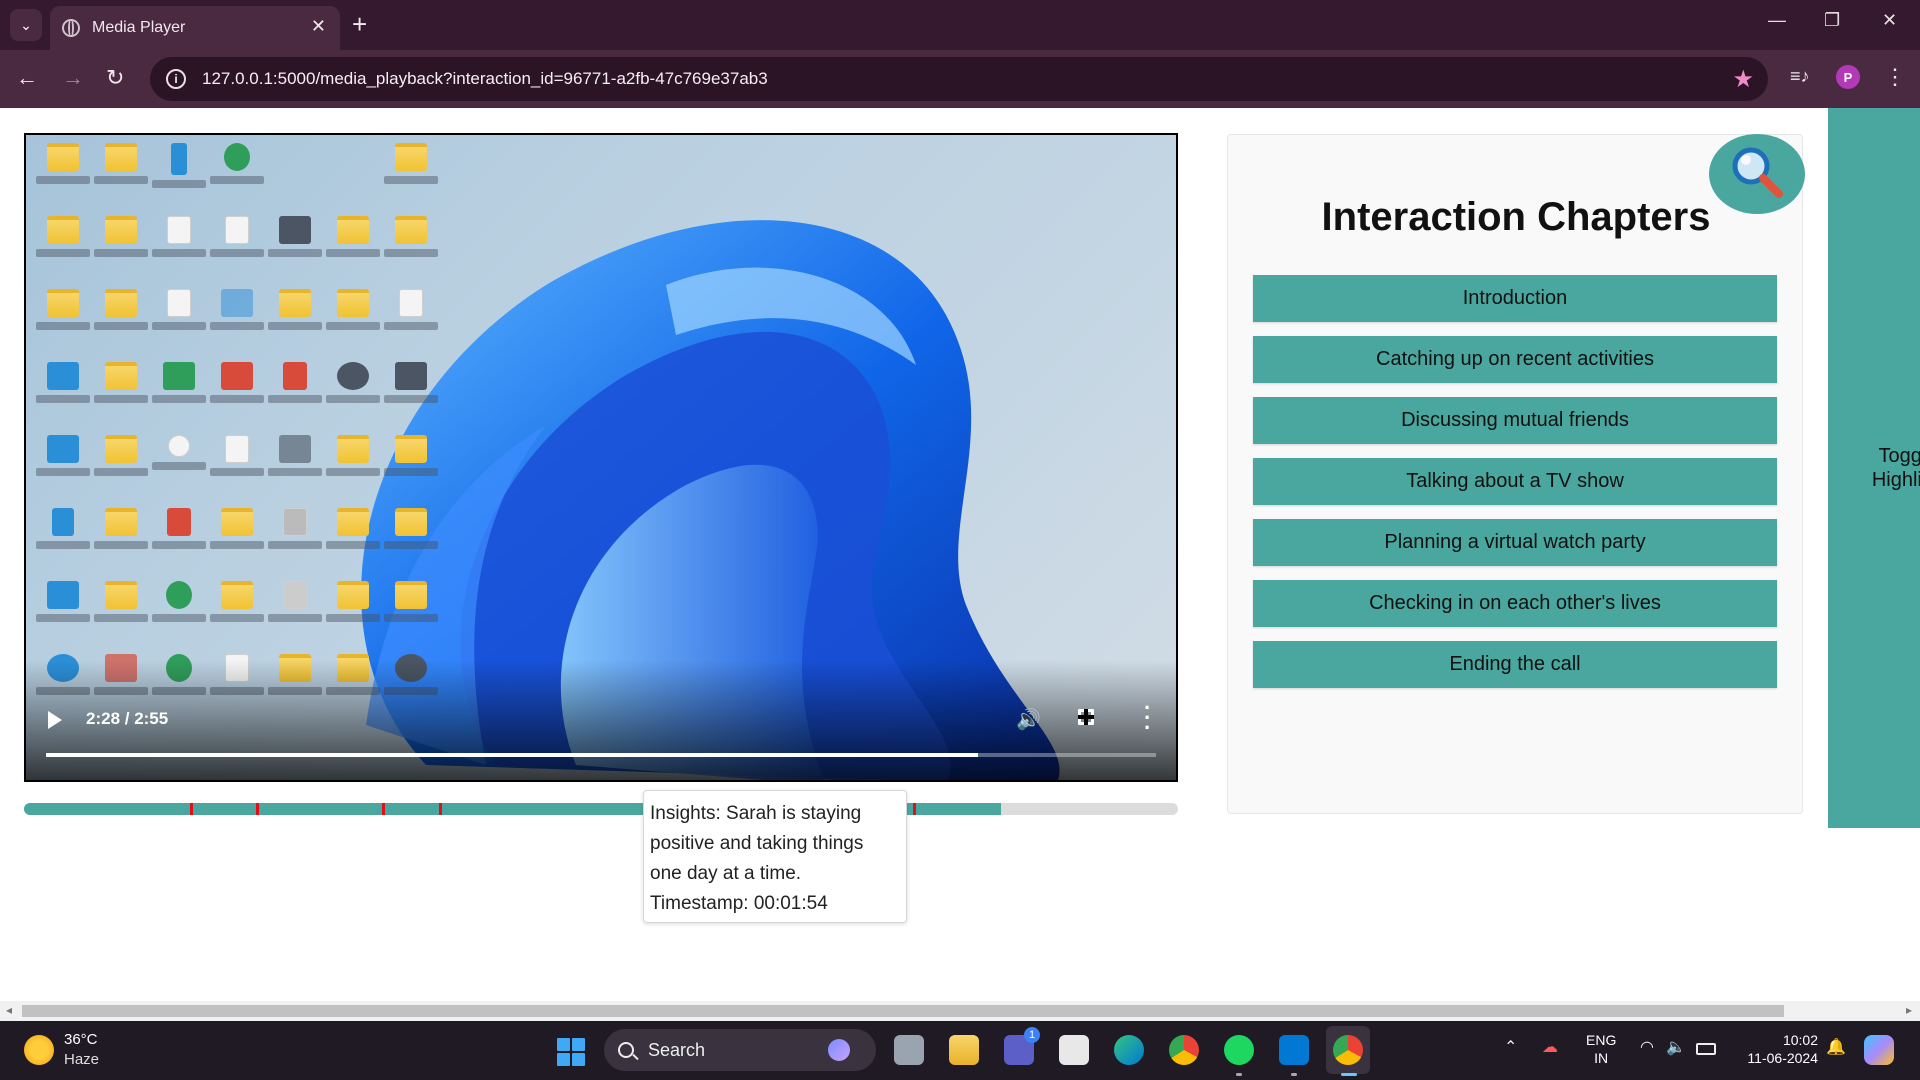 The width and height of the screenshot is (1920, 1080). Describe the element at coordinates (903, 1011) in the screenshot. I see `scrollbar-thumb` at that location.